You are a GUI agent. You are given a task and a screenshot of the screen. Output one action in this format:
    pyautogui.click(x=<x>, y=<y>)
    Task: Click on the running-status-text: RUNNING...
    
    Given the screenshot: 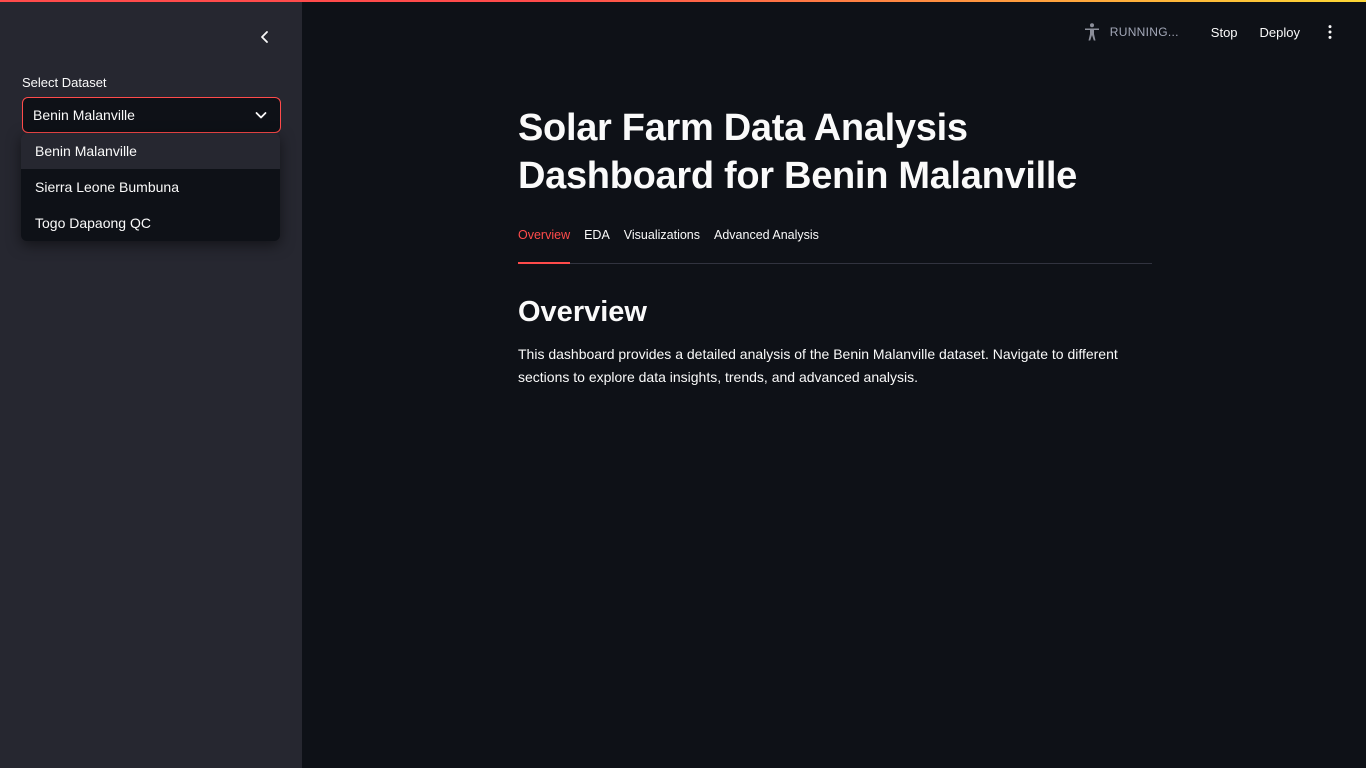 What is the action you would take?
    pyautogui.click(x=1144, y=32)
    